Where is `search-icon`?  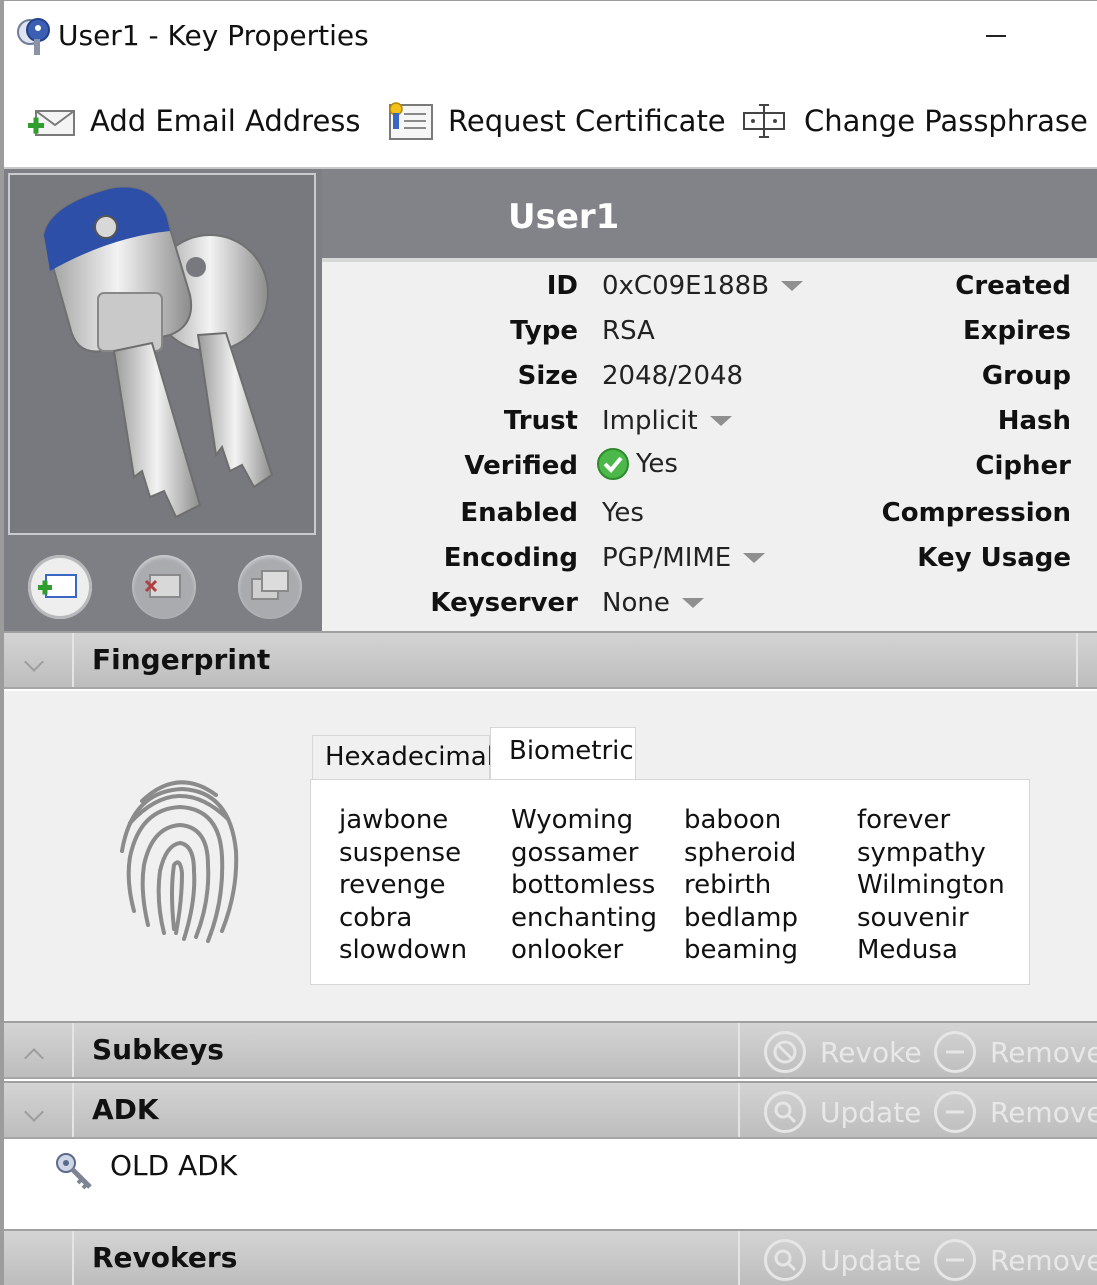 search-icon is located at coordinates (785, 1260).